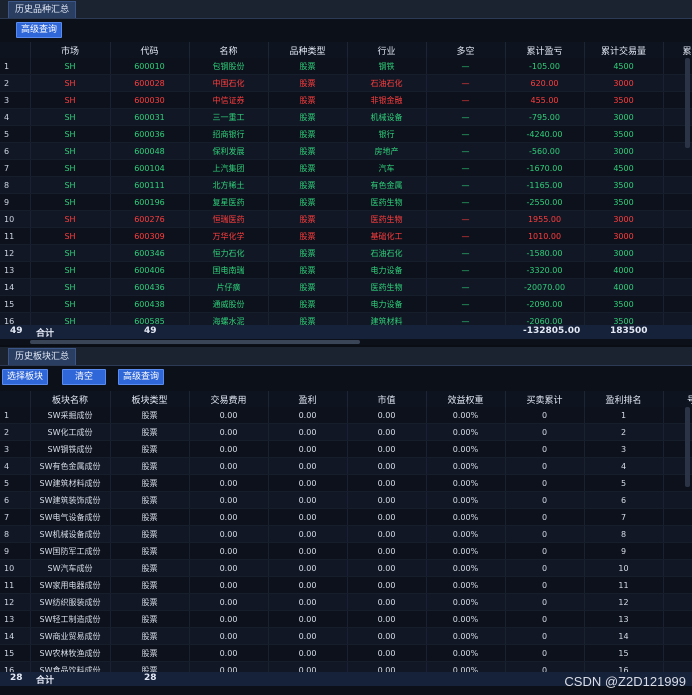 The width and height of the screenshot is (692, 695). What do you see at coordinates (466, 399) in the screenshot?
I see `column-header: 效益权重` at bounding box center [466, 399].